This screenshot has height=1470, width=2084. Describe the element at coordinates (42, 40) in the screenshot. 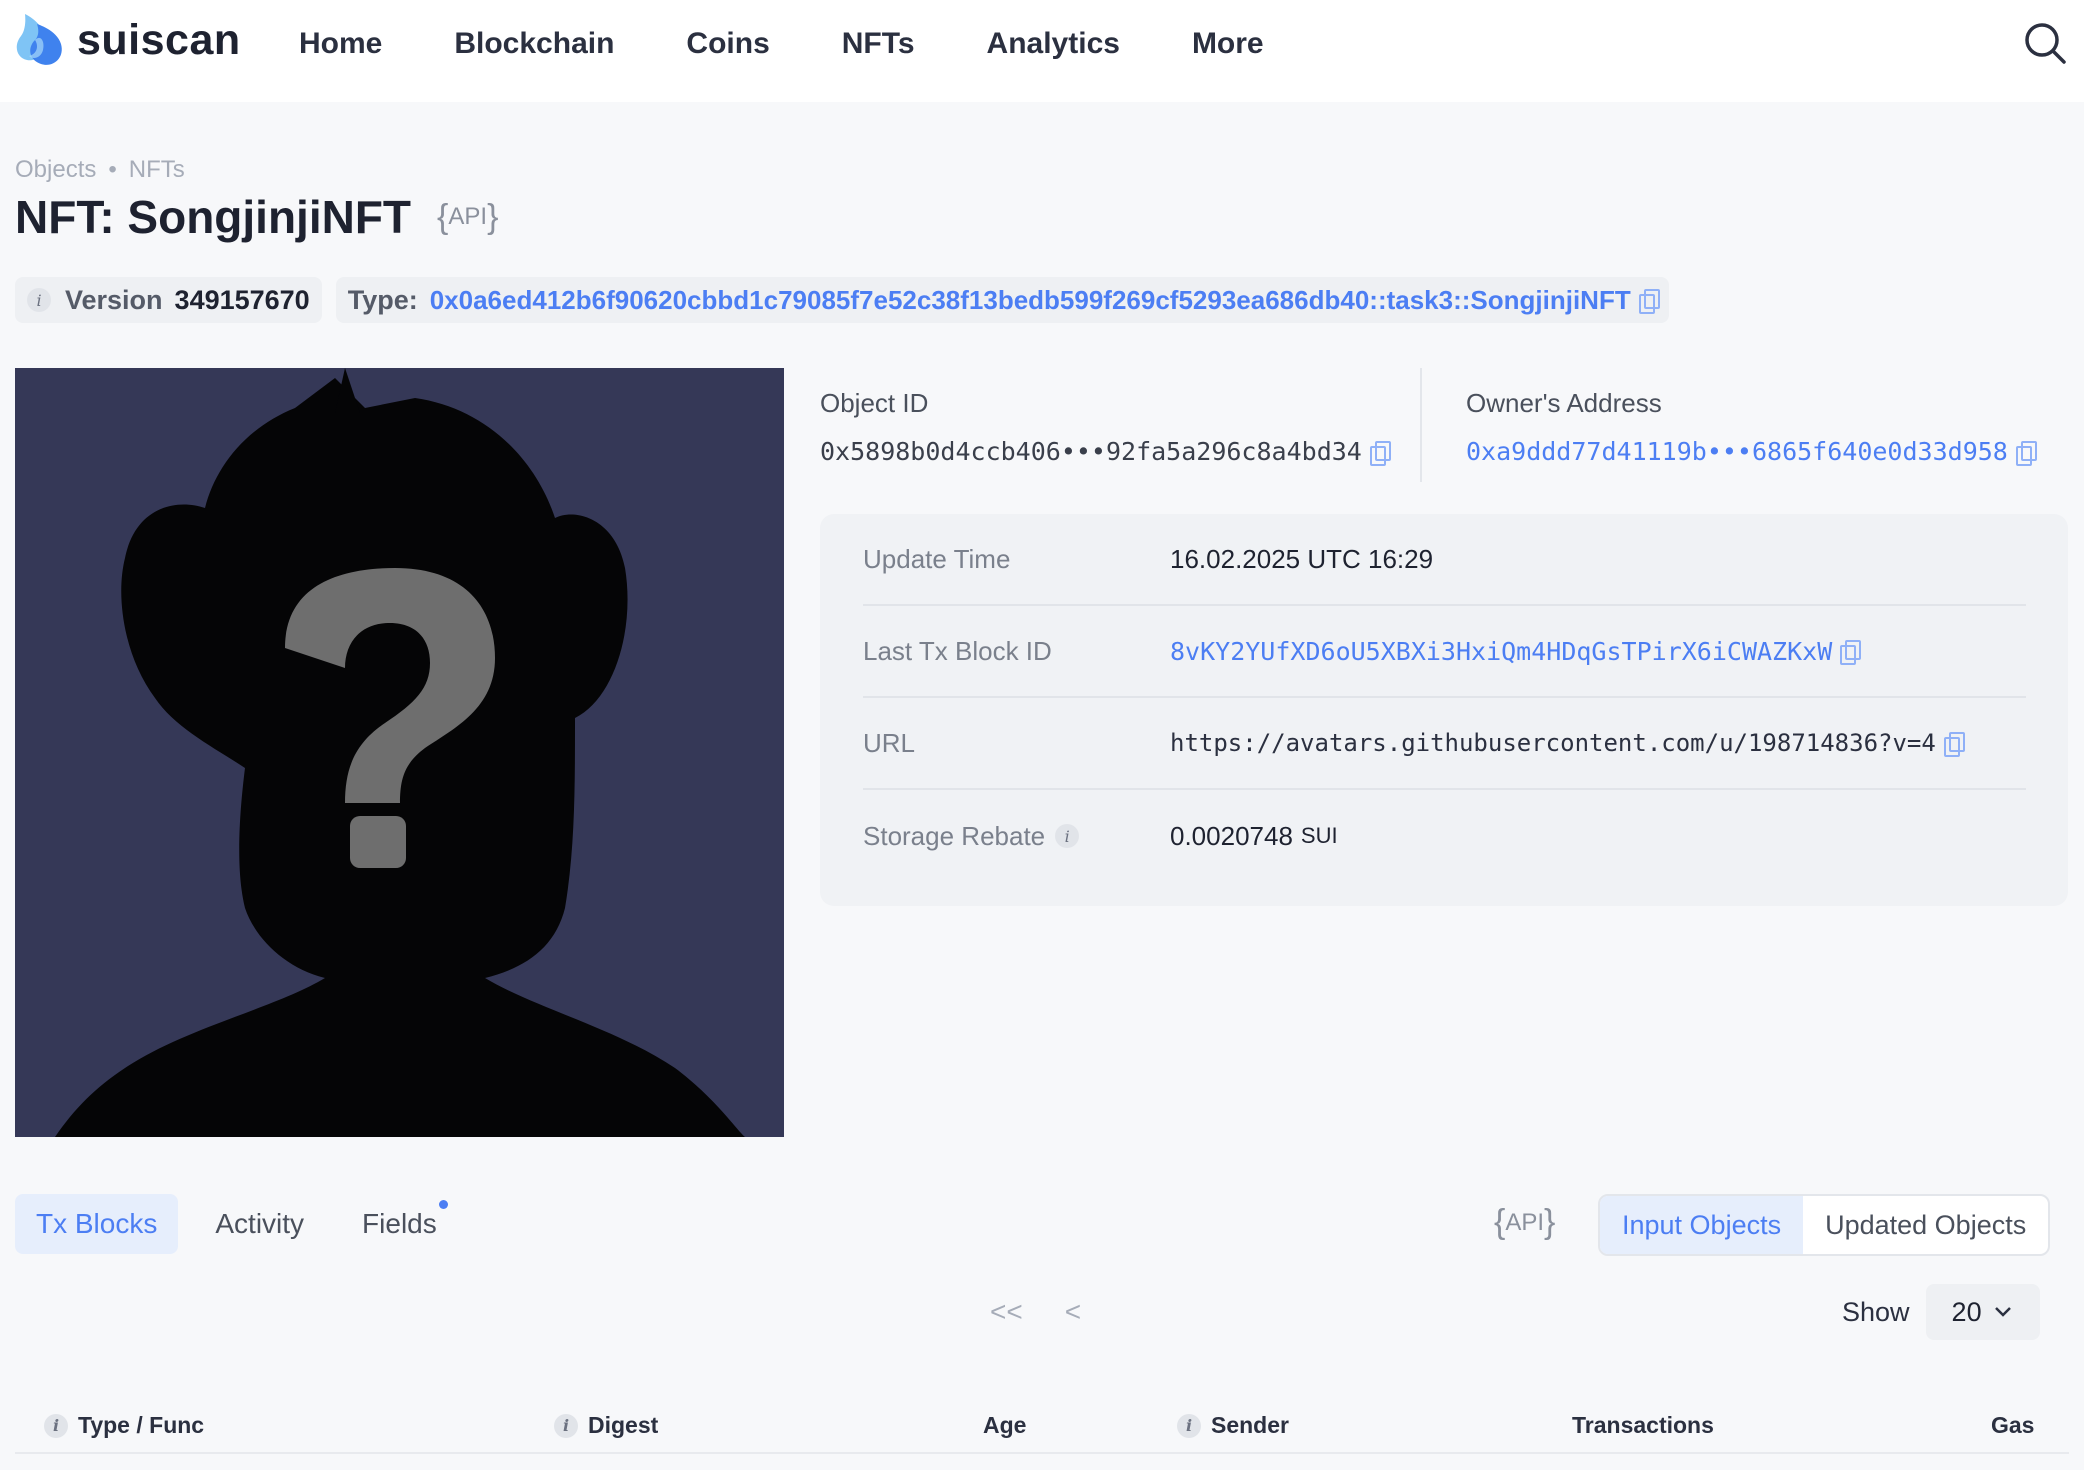

I see `logo-droplet-icon` at that location.